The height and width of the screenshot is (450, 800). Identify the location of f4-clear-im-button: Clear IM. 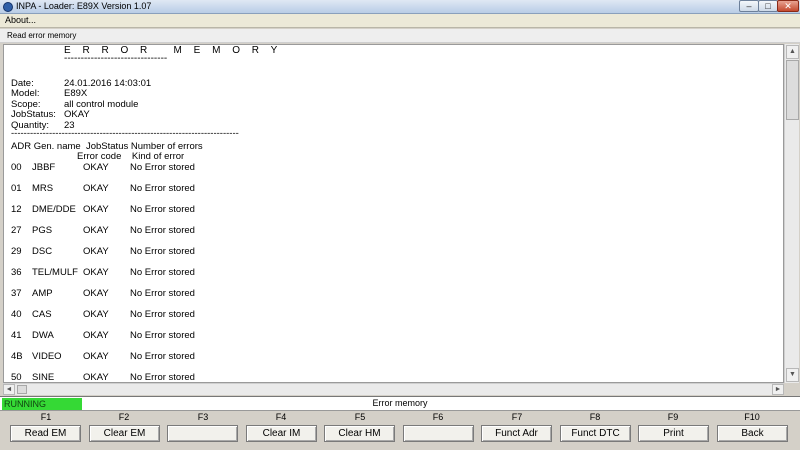
(281, 433).